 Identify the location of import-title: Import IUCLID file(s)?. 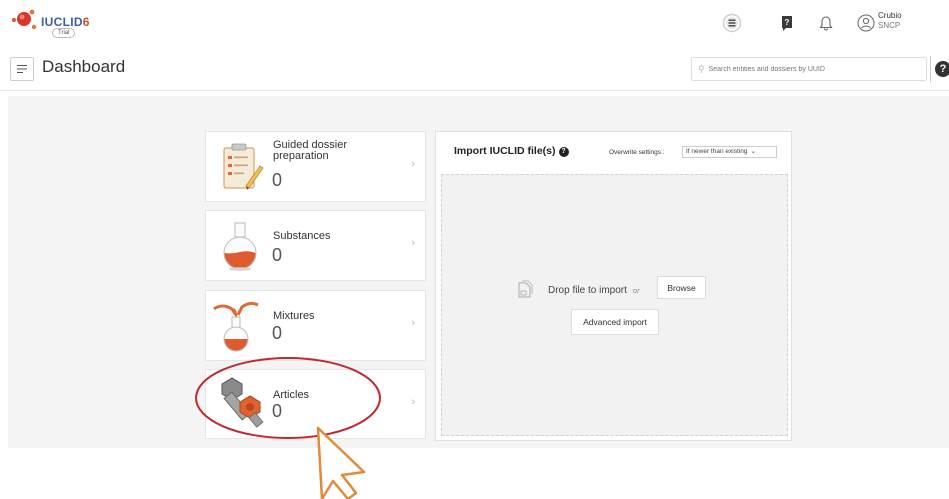
(511, 151).